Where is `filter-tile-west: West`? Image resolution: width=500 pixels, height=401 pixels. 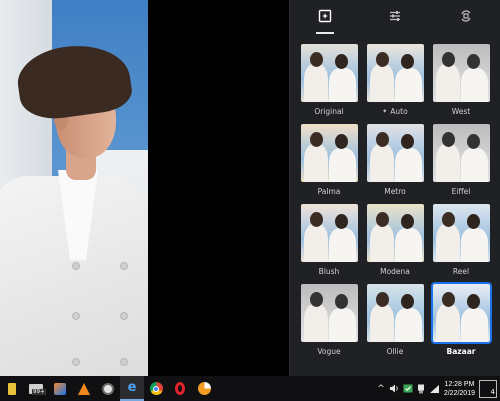 filter-tile-west: West is located at coordinates (461, 80).